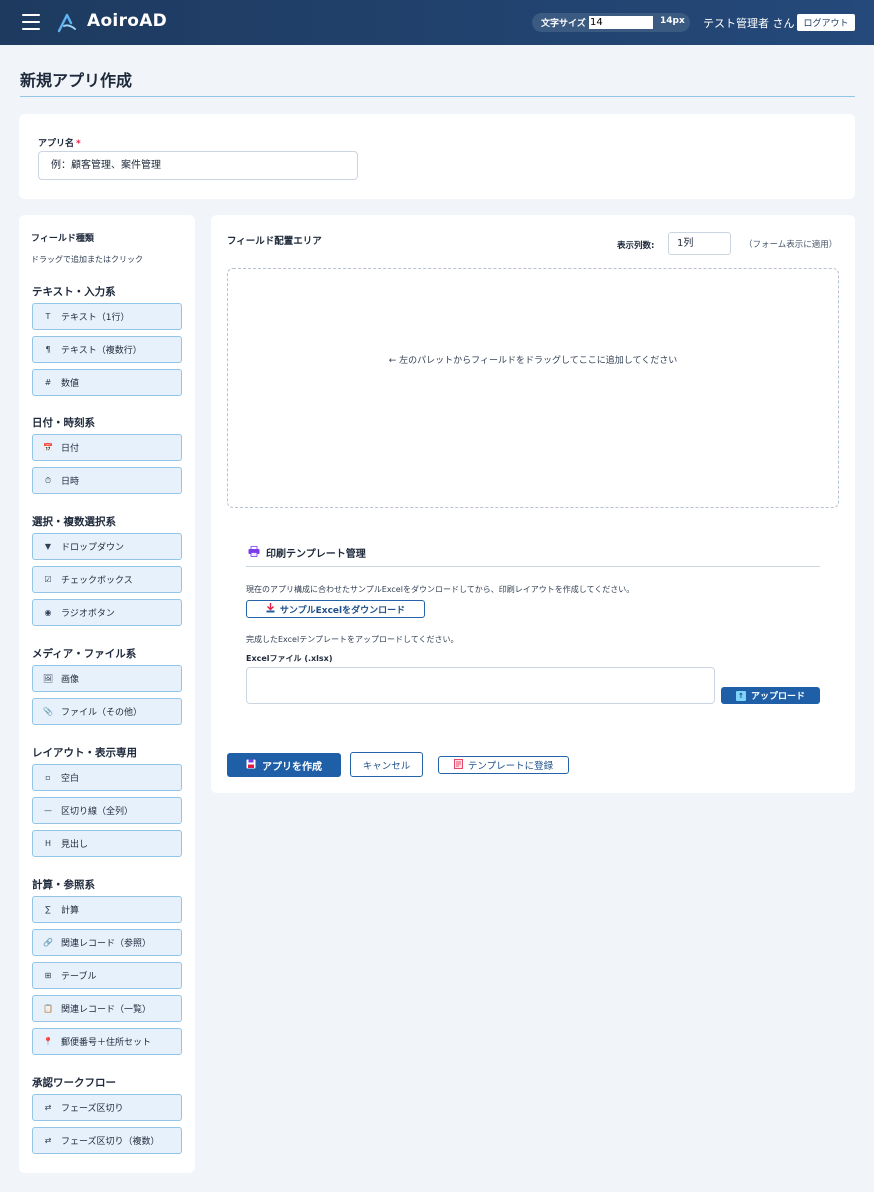 Image resolution: width=874 pixels, height=1192 pixels. What do you see at coordinates (386, 764) in the screenshot?
I see `cancel-button: キャンセル` at bounding box center [386, 764].